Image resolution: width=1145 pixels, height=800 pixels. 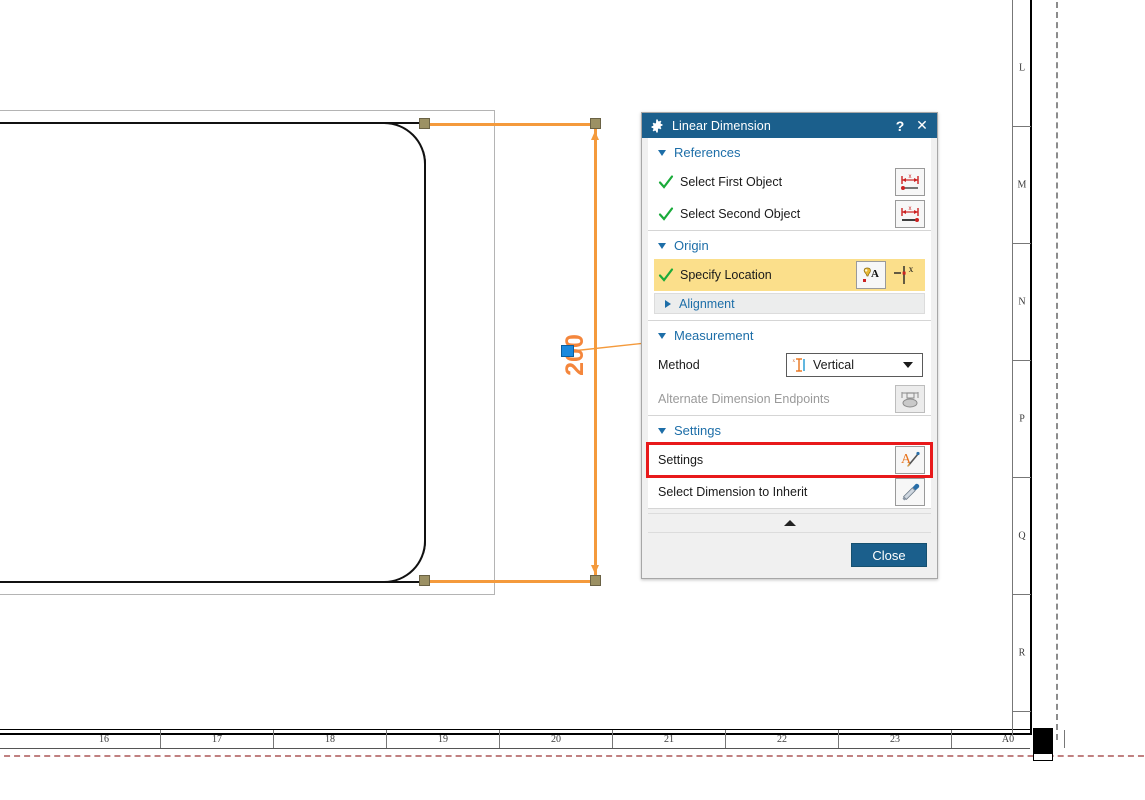 What do you see at coordinates (889, 555) in the screenshot?
I see `close-button: Close` at bounding box center [889, 555].